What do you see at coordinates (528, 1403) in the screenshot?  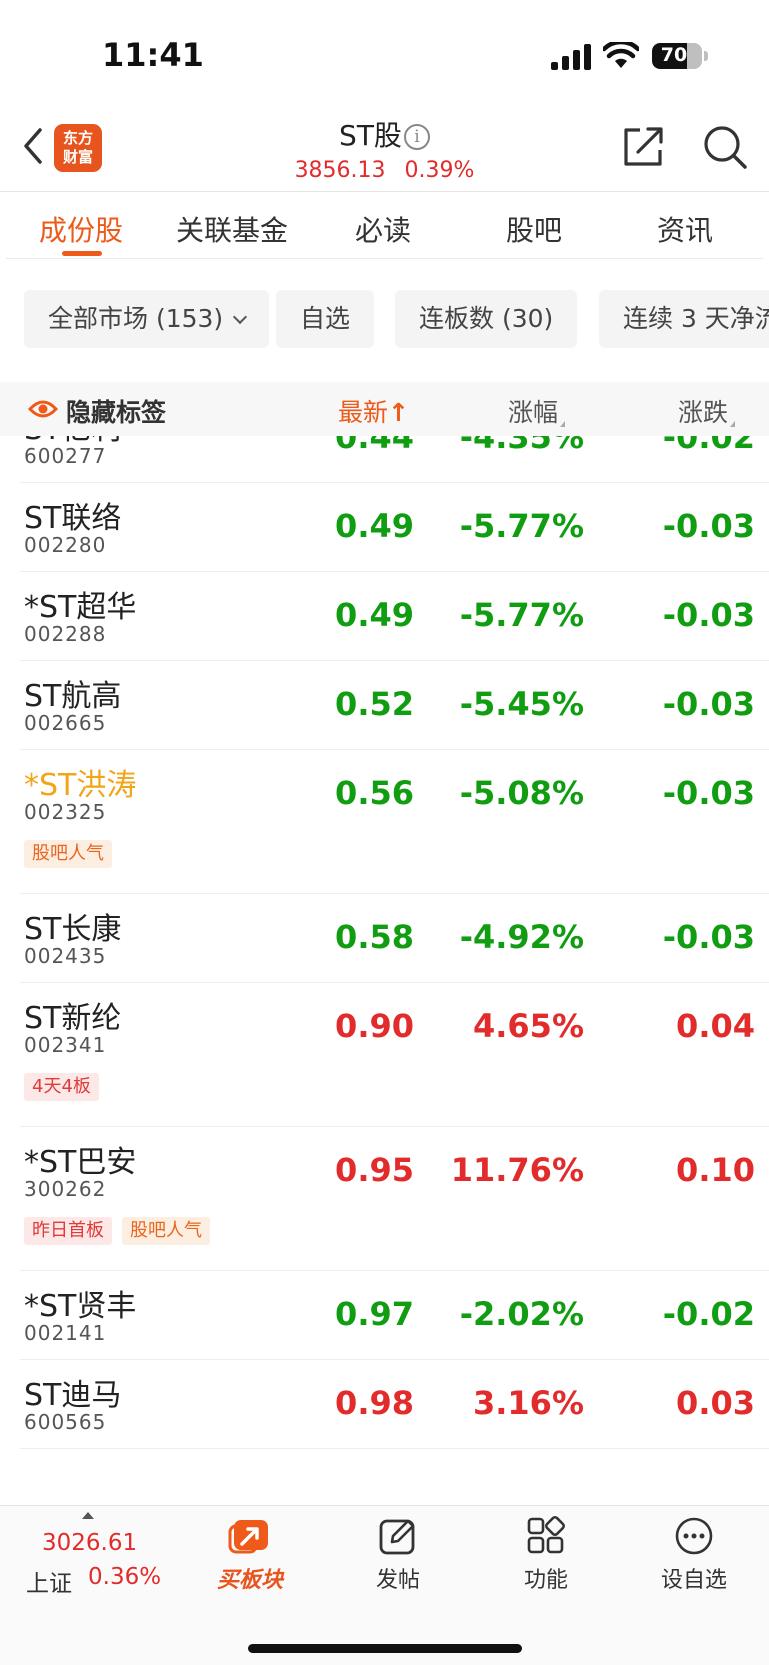 I see `stock-change-pct: 3.16%` at bounding box center [528, 1403].